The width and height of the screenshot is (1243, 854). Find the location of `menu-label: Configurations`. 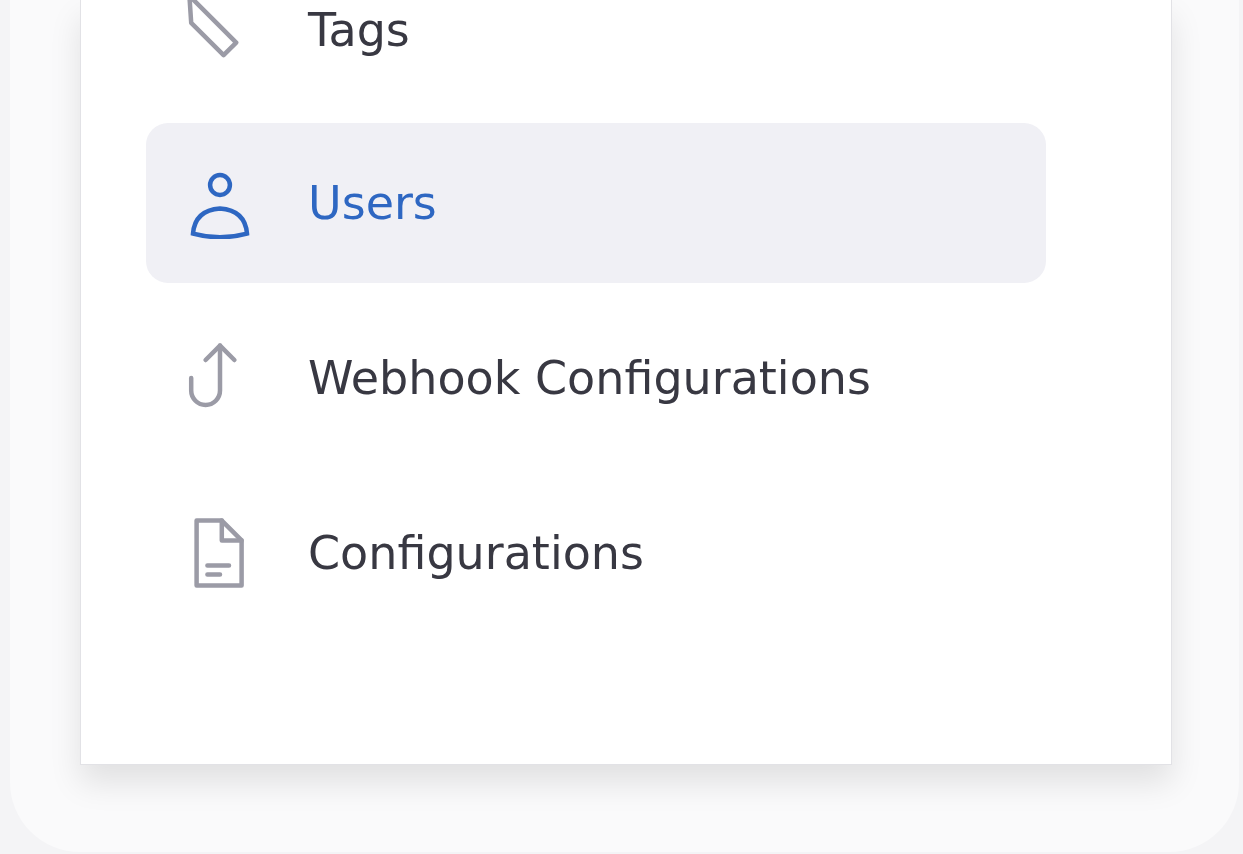

menu-label: Configurations is located at coordinates (476, 553).